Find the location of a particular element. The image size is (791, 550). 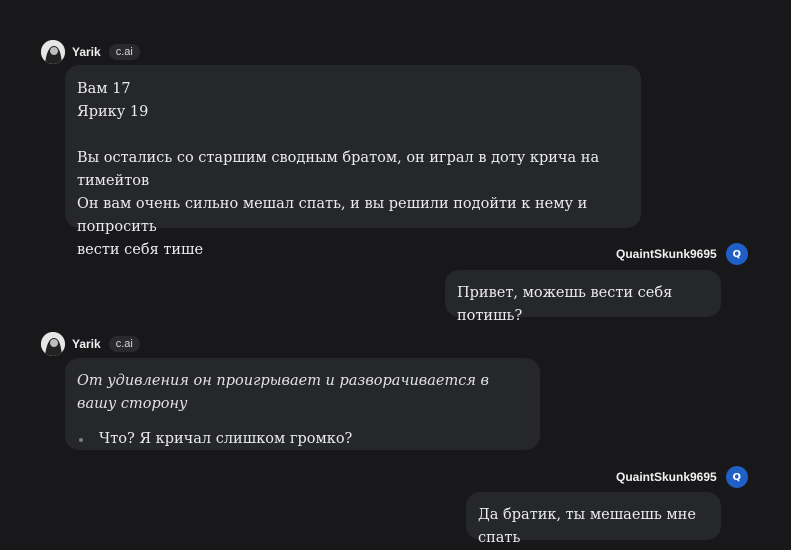

user-message-bubble: Привет, можешь вести себя потишь? is located at coordinates (583, 297).